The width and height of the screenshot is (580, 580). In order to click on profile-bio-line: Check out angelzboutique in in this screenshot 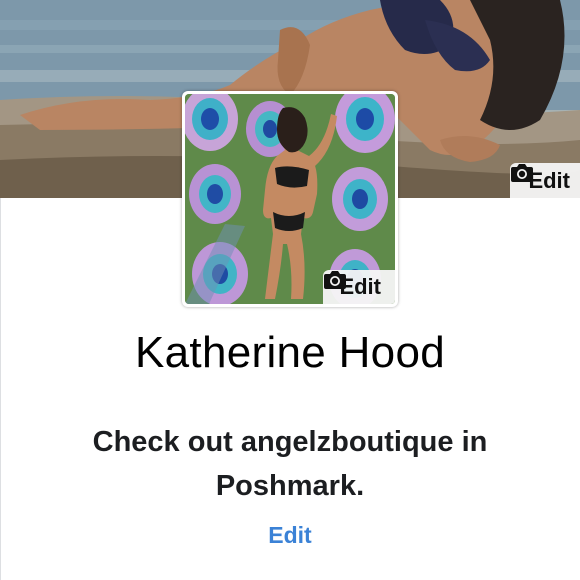, I will do `click(290, 442)`.